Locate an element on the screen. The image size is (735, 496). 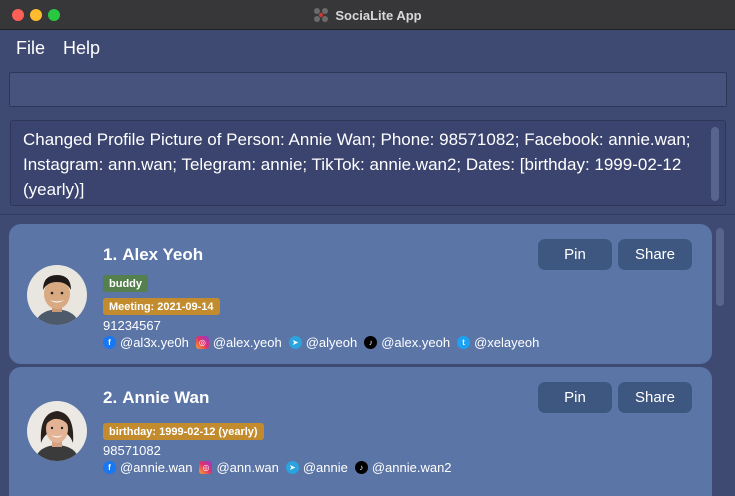
title-wrap: SociaLite App is located at coordinates (367, 15).